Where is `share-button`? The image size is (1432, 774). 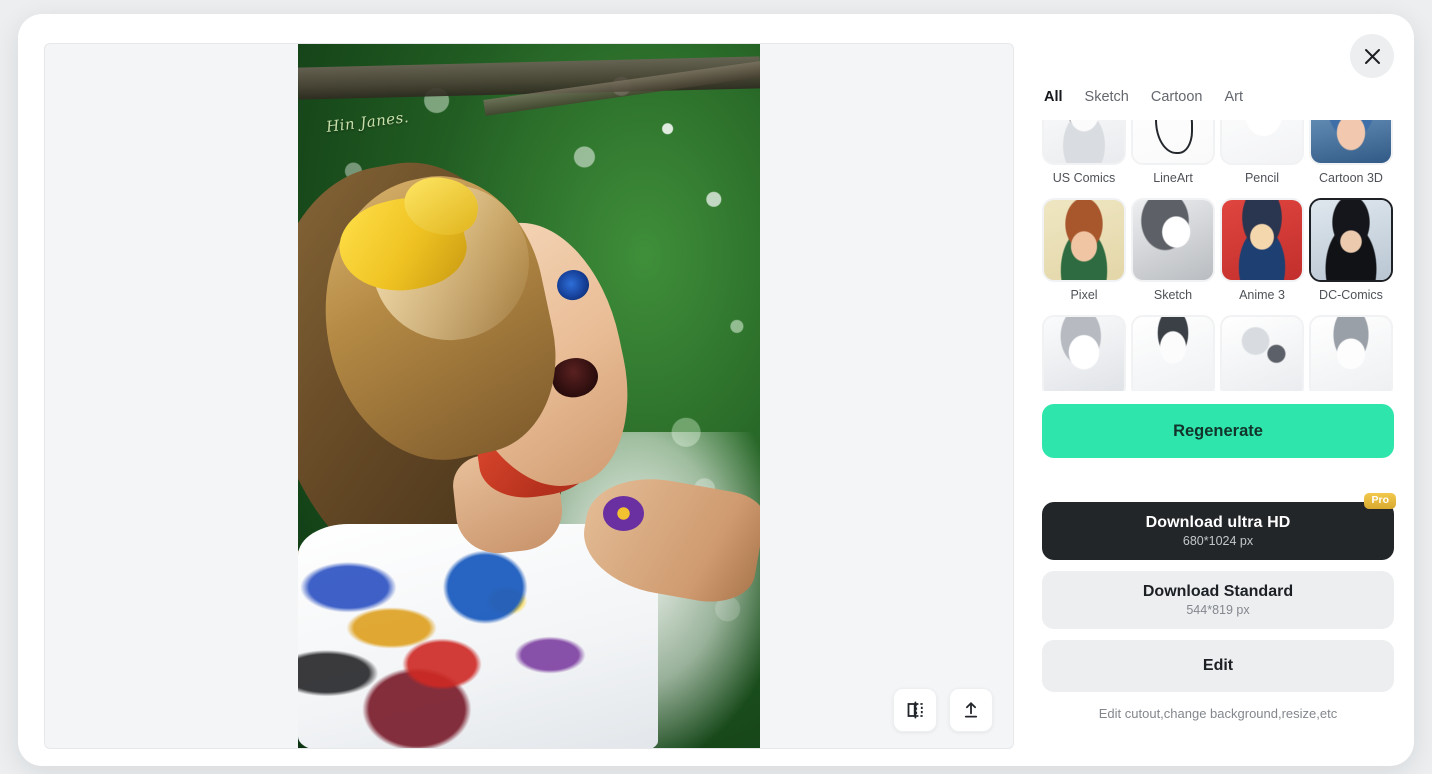
share-button is located at coordinates (971, 710).